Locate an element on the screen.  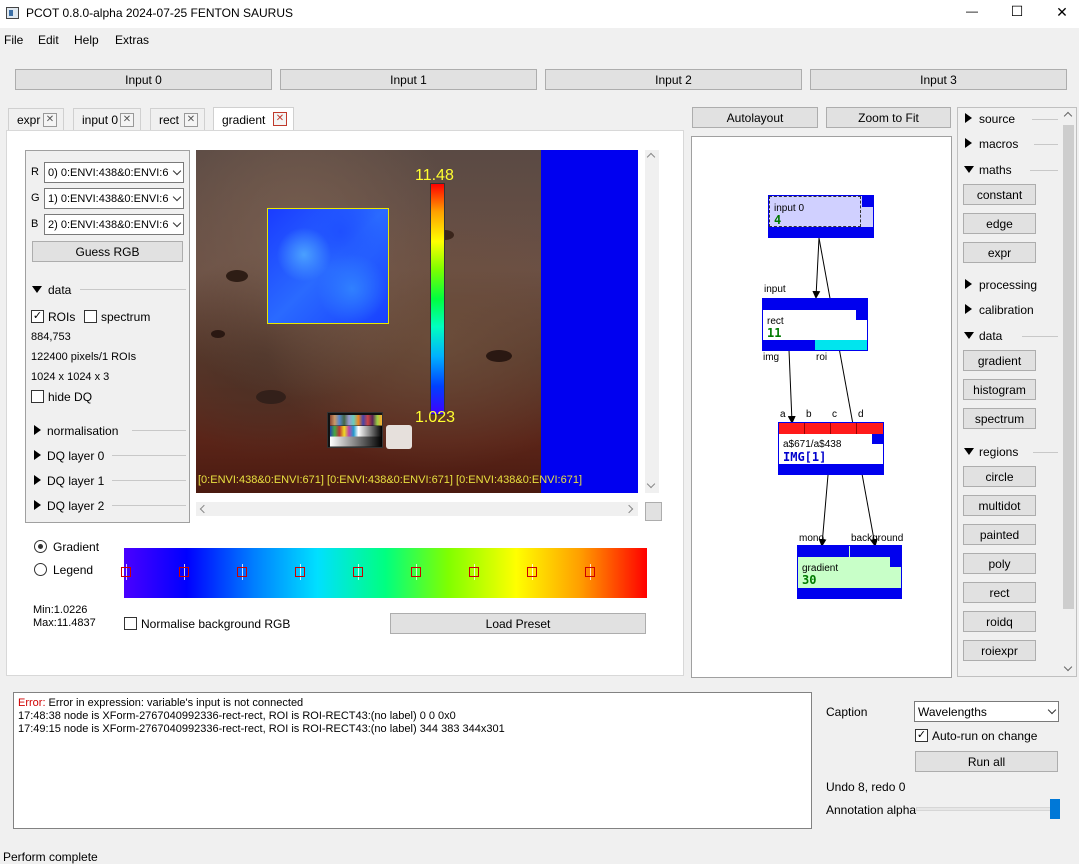
palette-painted-button: painted is located at coordinates (999, 534).